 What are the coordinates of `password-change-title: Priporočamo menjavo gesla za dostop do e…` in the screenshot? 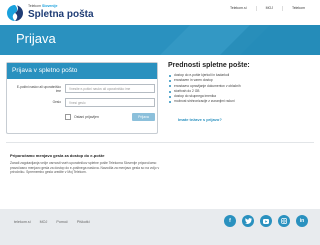 It's located at (57, 155).